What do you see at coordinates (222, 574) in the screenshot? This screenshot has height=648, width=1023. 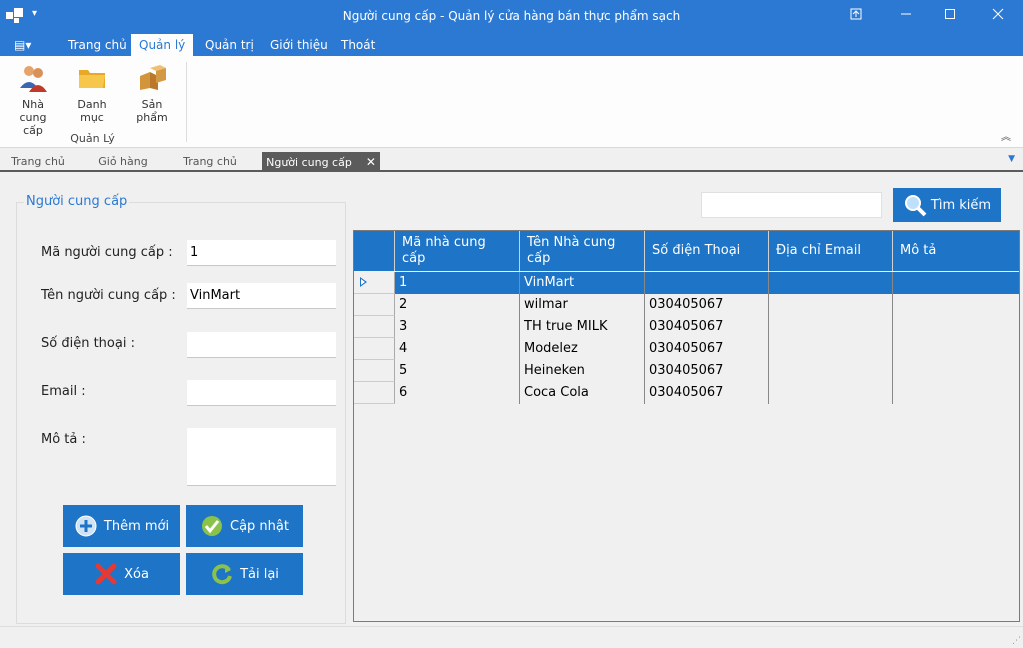 I see `reload-icon` at bounding box center [222, 574].